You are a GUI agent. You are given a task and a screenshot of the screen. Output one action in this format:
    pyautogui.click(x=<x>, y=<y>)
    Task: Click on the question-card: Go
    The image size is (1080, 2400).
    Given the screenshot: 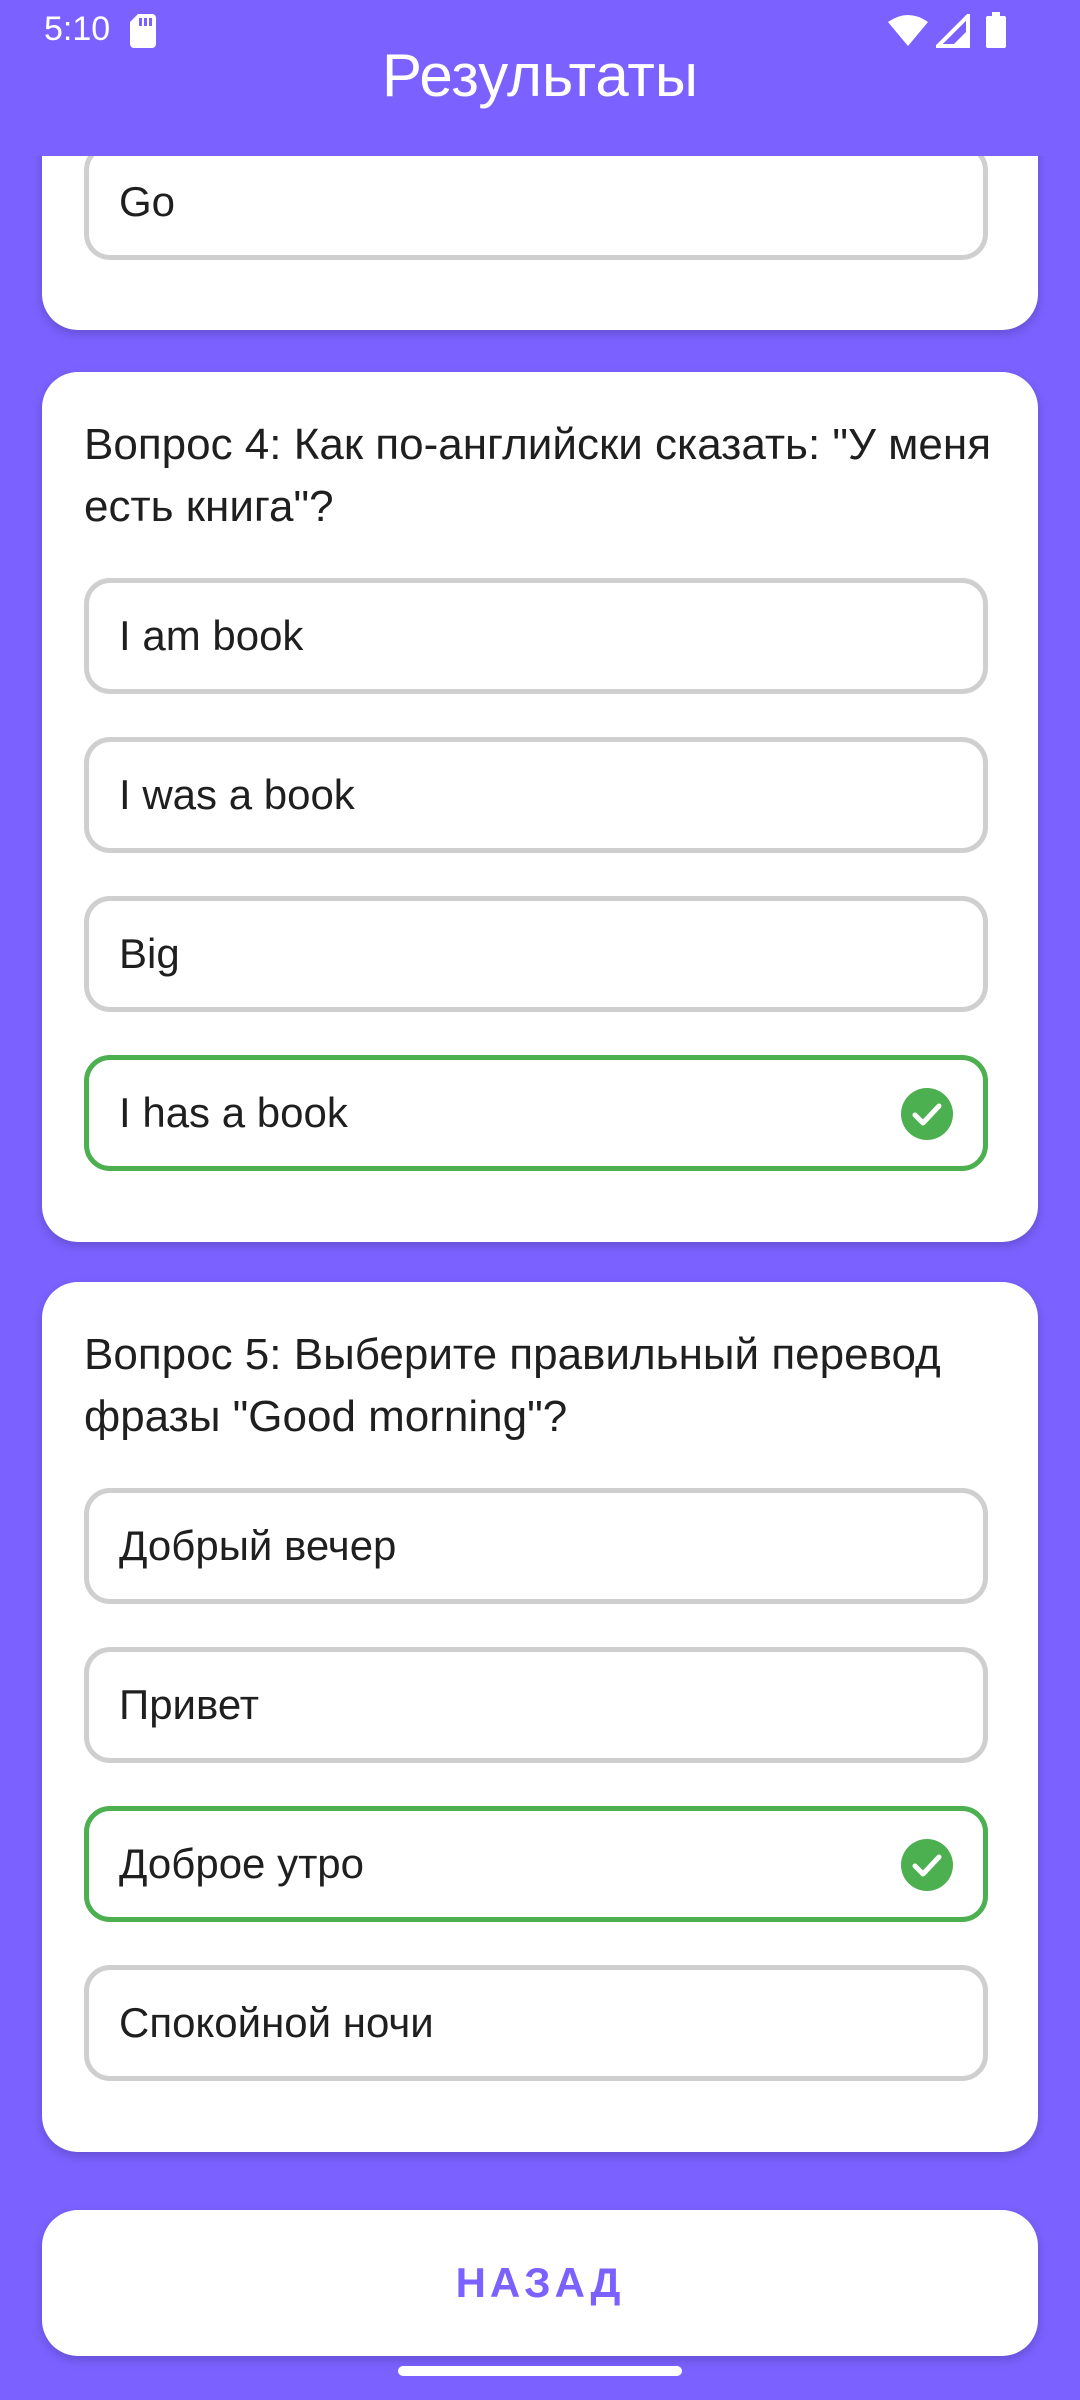 What is the action you would take?
    pyautogui.click(x=540, y=243)
    